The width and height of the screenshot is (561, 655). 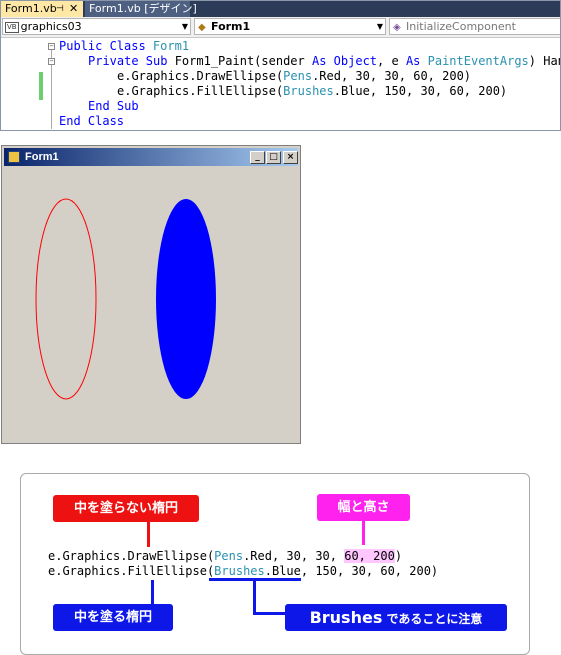 What do you see at coordinates (257, 157) in the screenshot?
I see `minimize-button: _` at bounding box center [257, 157].